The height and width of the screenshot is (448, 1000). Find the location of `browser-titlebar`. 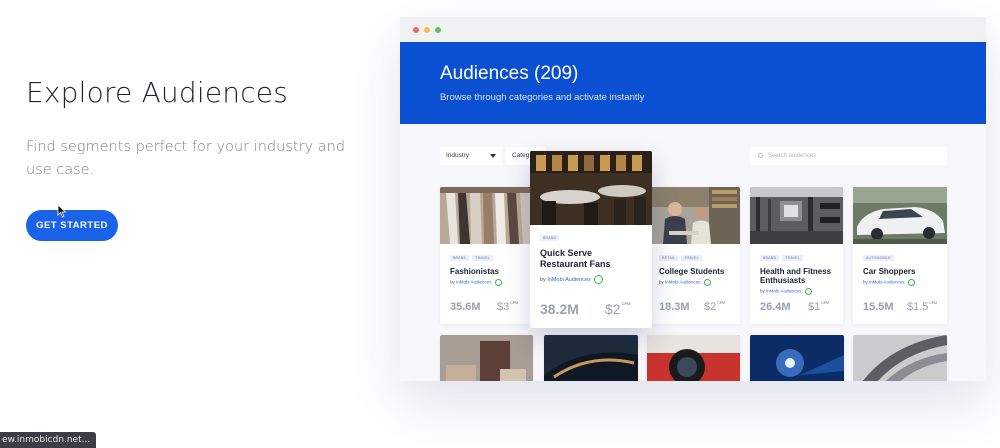

browser-titlebar is located at coordinates (693, 29).